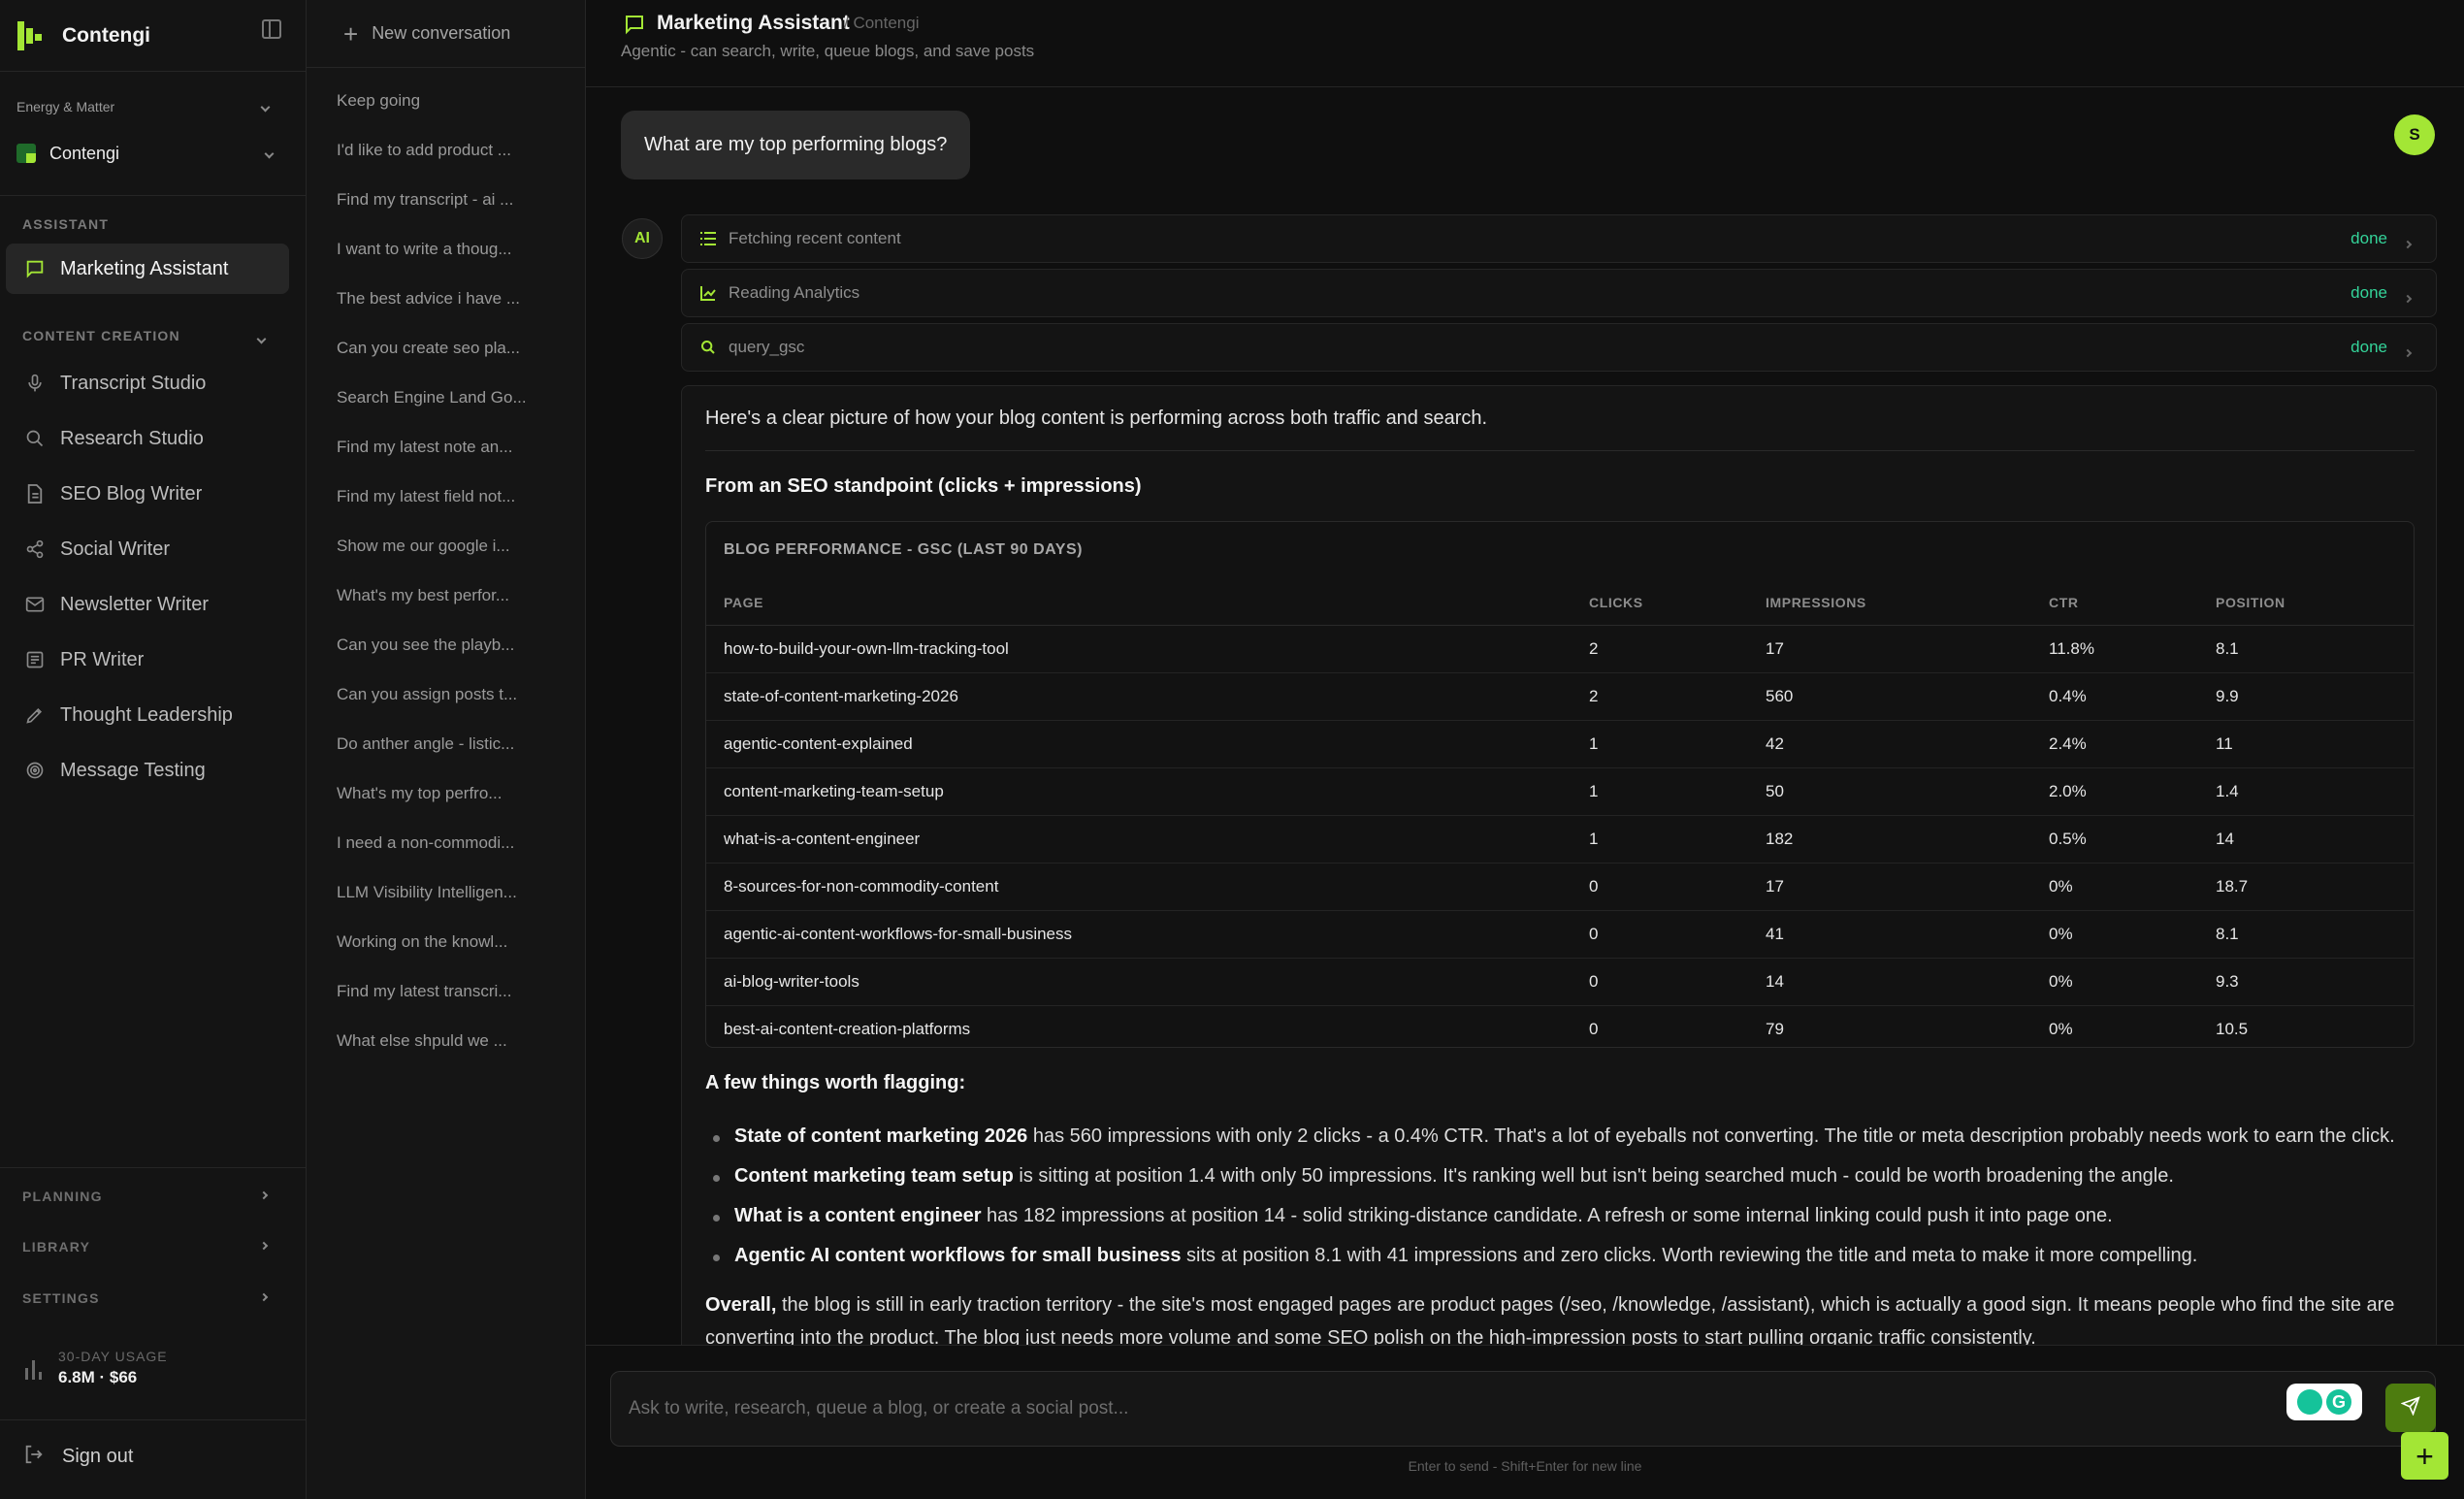  I want to click on cell-impressions: 17, so click(1775, 886).